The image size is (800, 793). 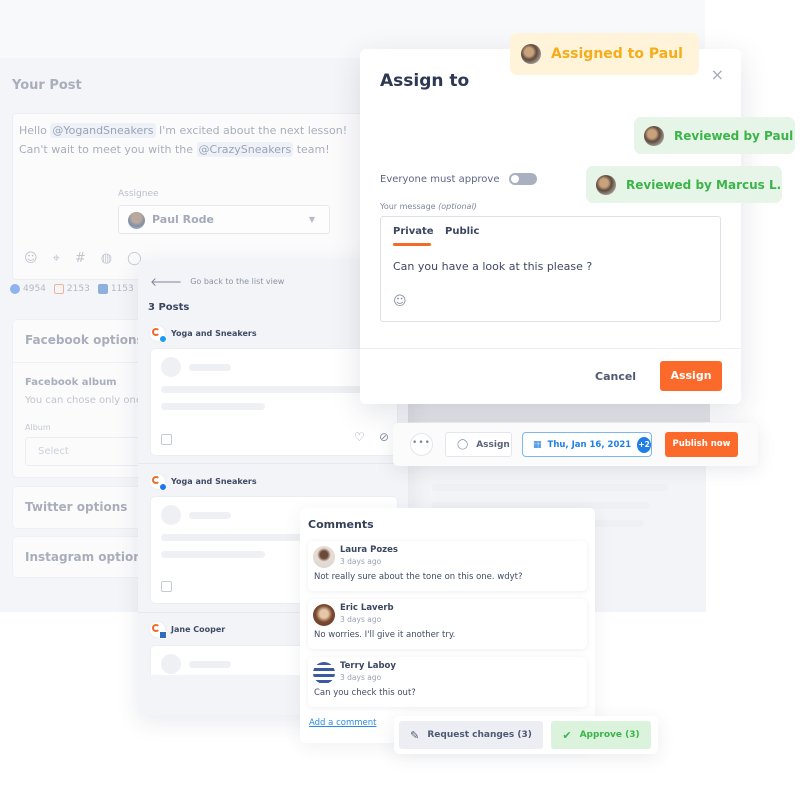 I want to click on post-text: team!, so click(x=311, y=149).